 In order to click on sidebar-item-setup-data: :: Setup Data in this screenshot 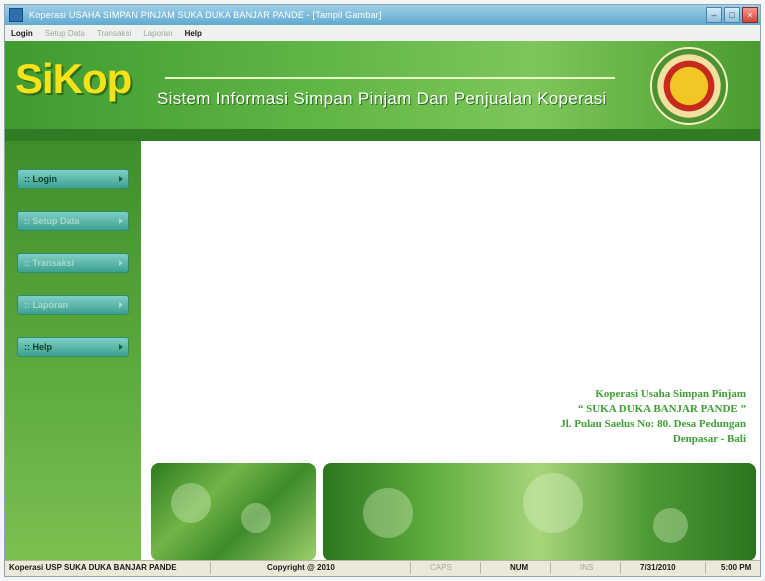, I will do `click(73, 221)`.